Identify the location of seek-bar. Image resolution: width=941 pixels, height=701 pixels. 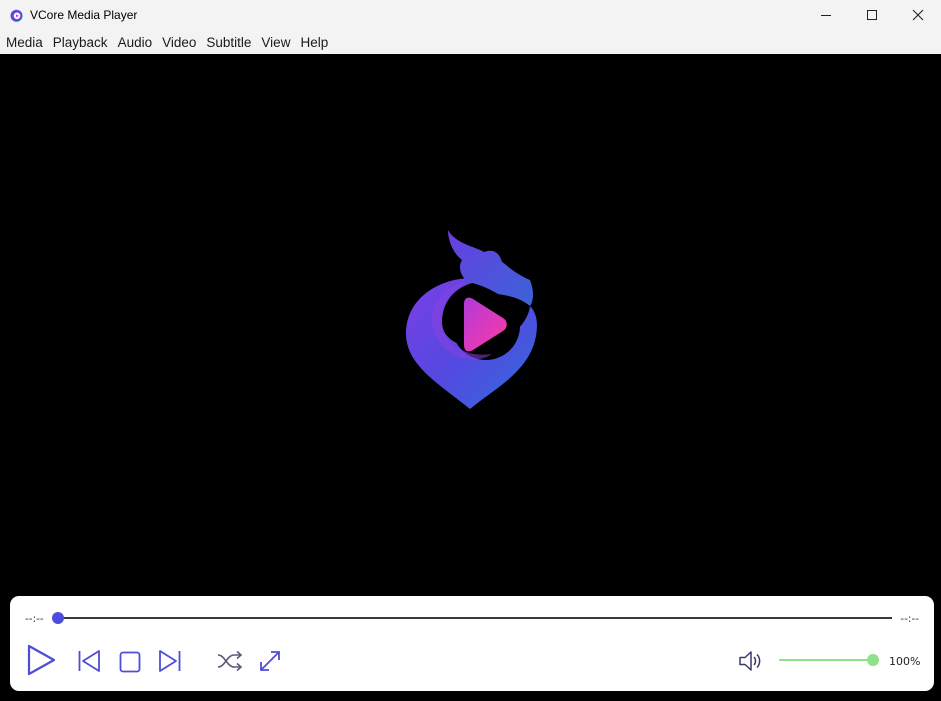
(474, 618).